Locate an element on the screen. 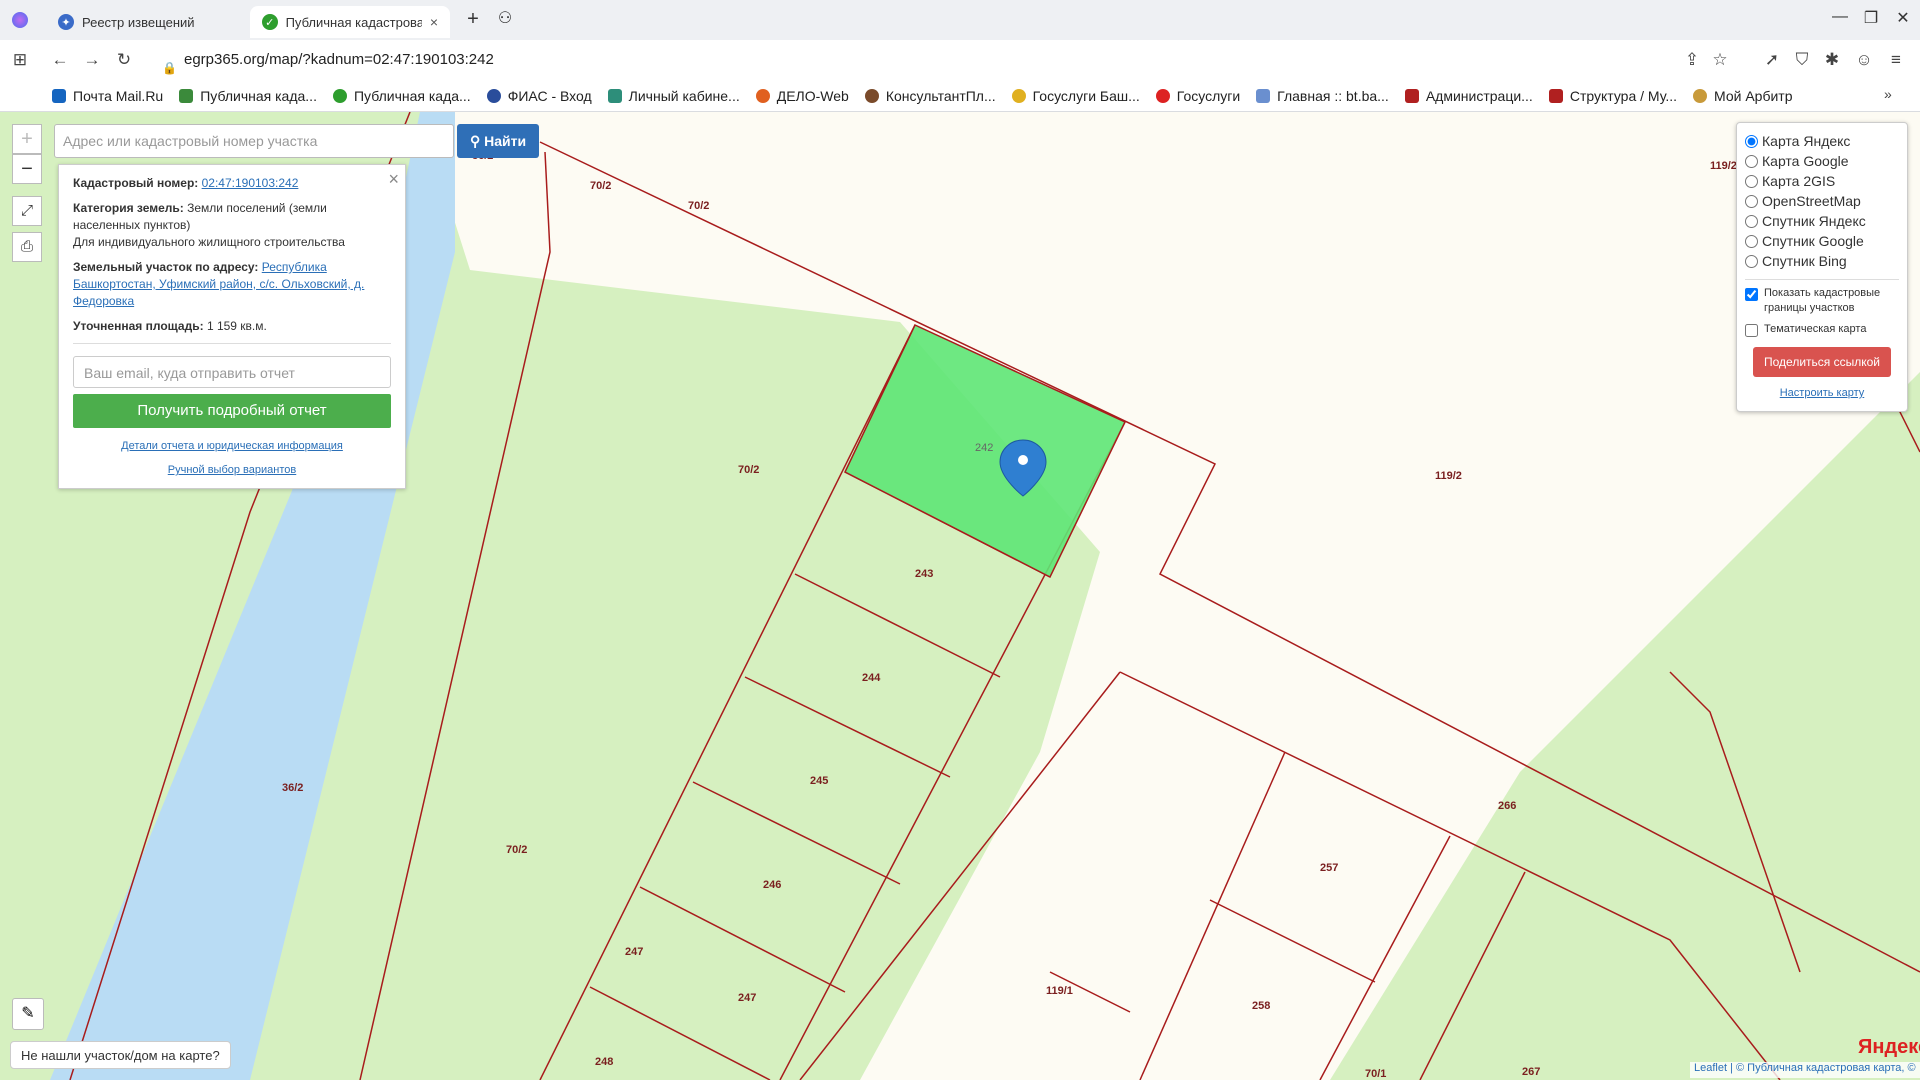 Image resolution: width=1920 pixels, height=1080 pixels. rocket-icon: ➚ is located at coordinates (1772, 60).